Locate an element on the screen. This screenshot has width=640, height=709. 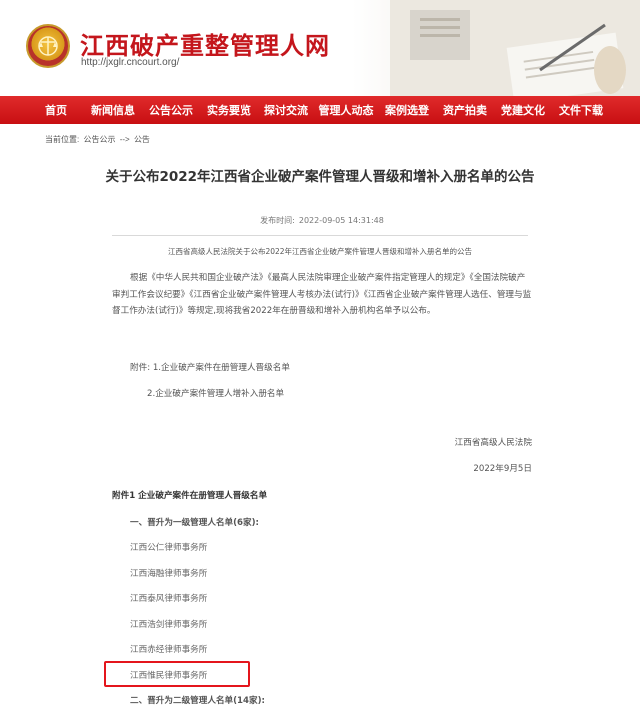
header-decoration-image is located at coordinates (515, 48).